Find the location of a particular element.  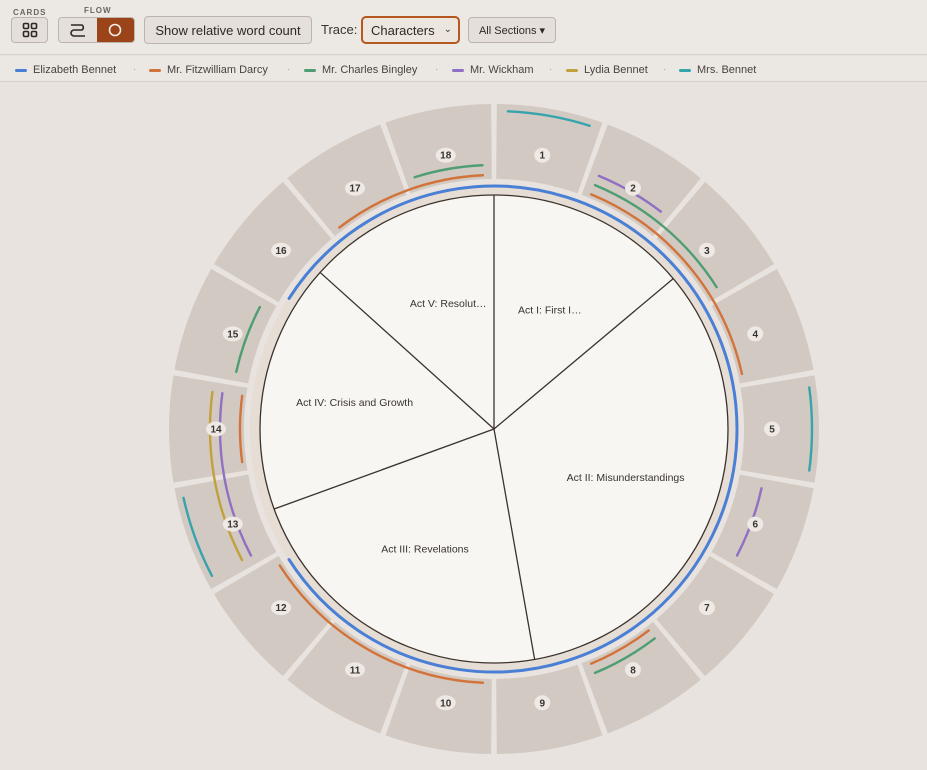

scene-number: 14 is located at coordinates (216, 430).